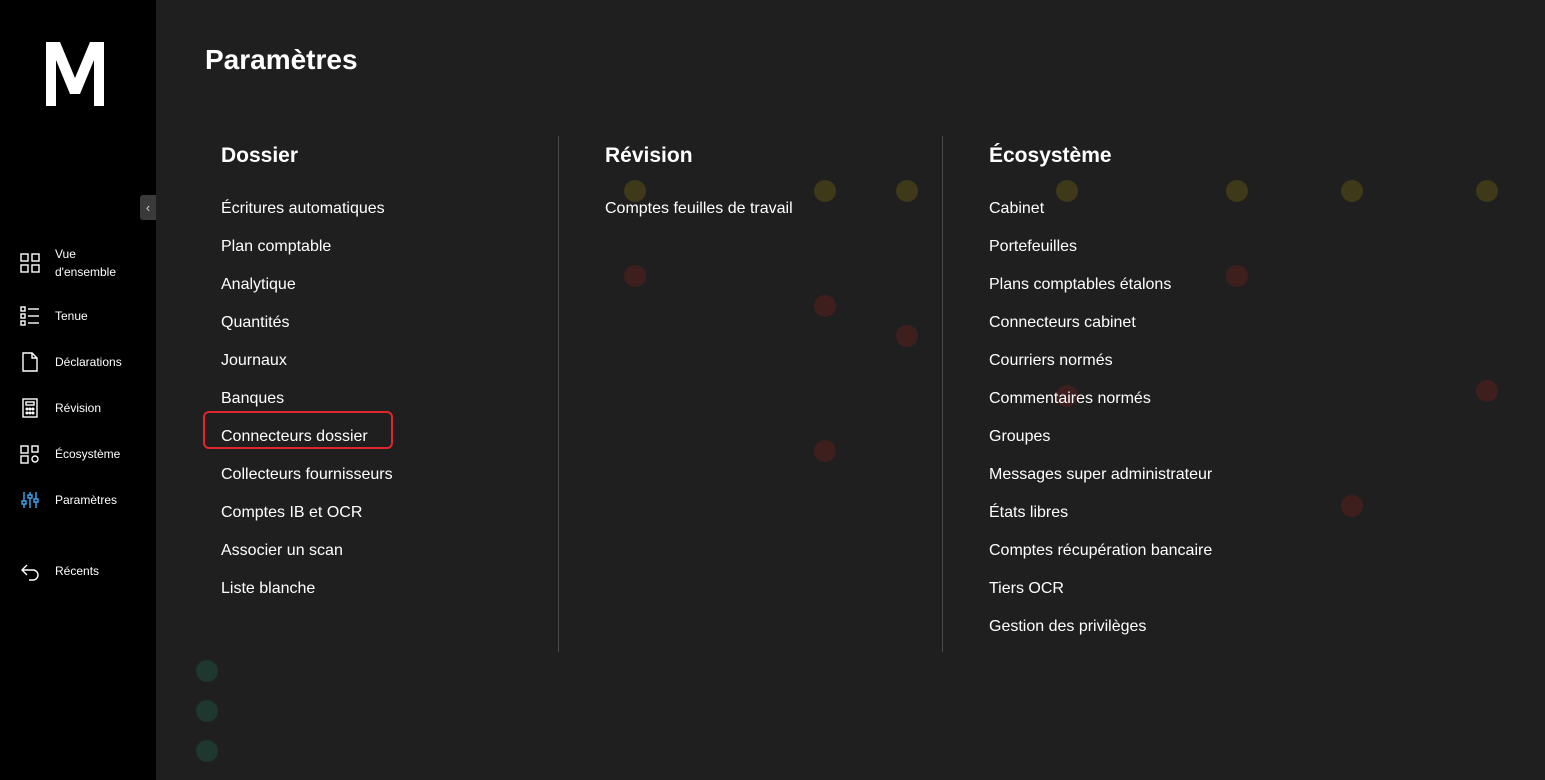 This screenshot has height=780, width=1545. Describe the element at coordinates (699, 209) in the screenshot. I see `link-comptes-feuilles-travail: Comptes feuilles de travail` at that location.